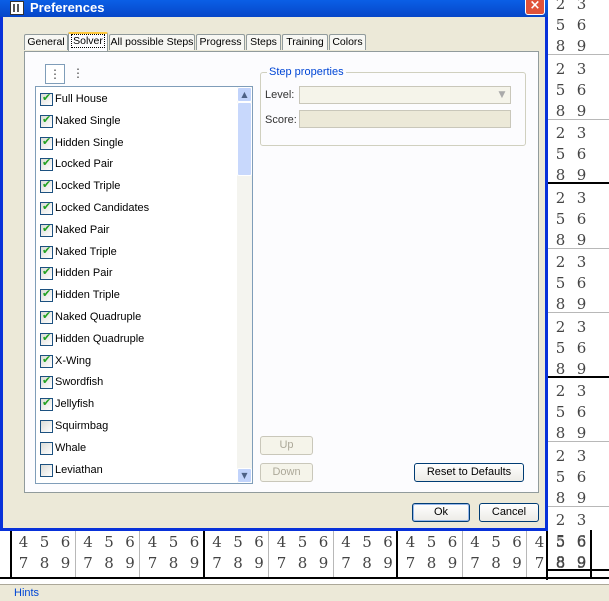 Image resolution: width=609 pixels, height=601 pixels. Describe the element at coordinates (280, 95) in the screenshot. I see `level-label: Level:` at that location.